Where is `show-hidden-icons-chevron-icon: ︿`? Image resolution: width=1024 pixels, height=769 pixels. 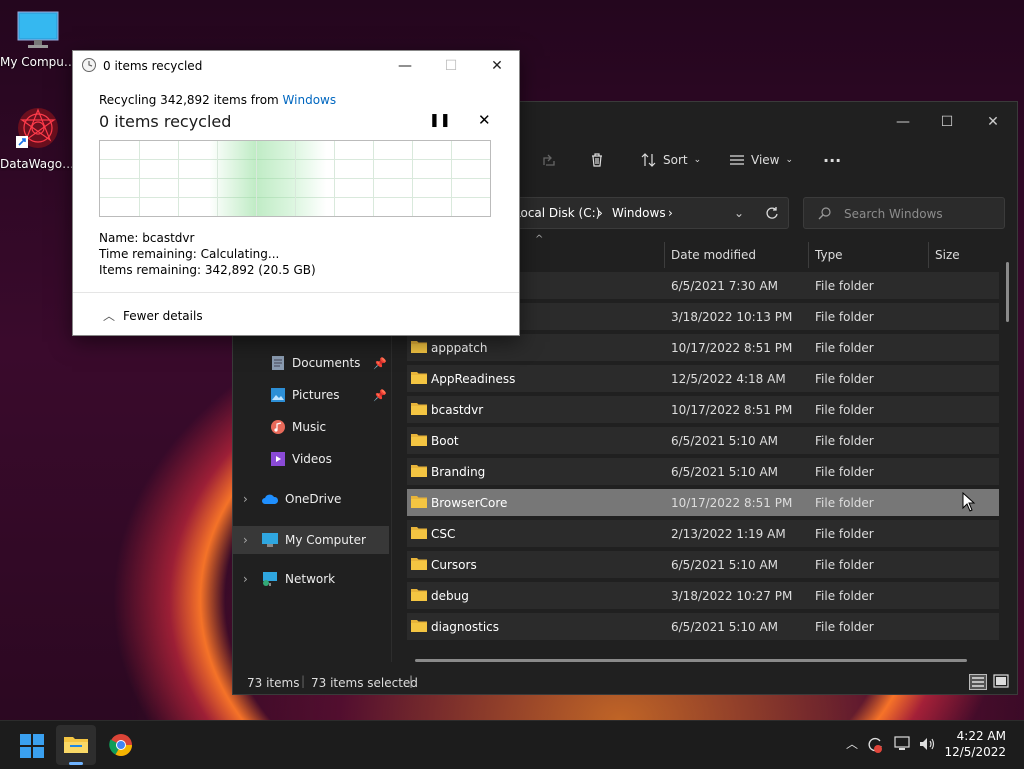
show-hidden-icons-chevron-icon: ︿ is located at coordinates (852, 743).